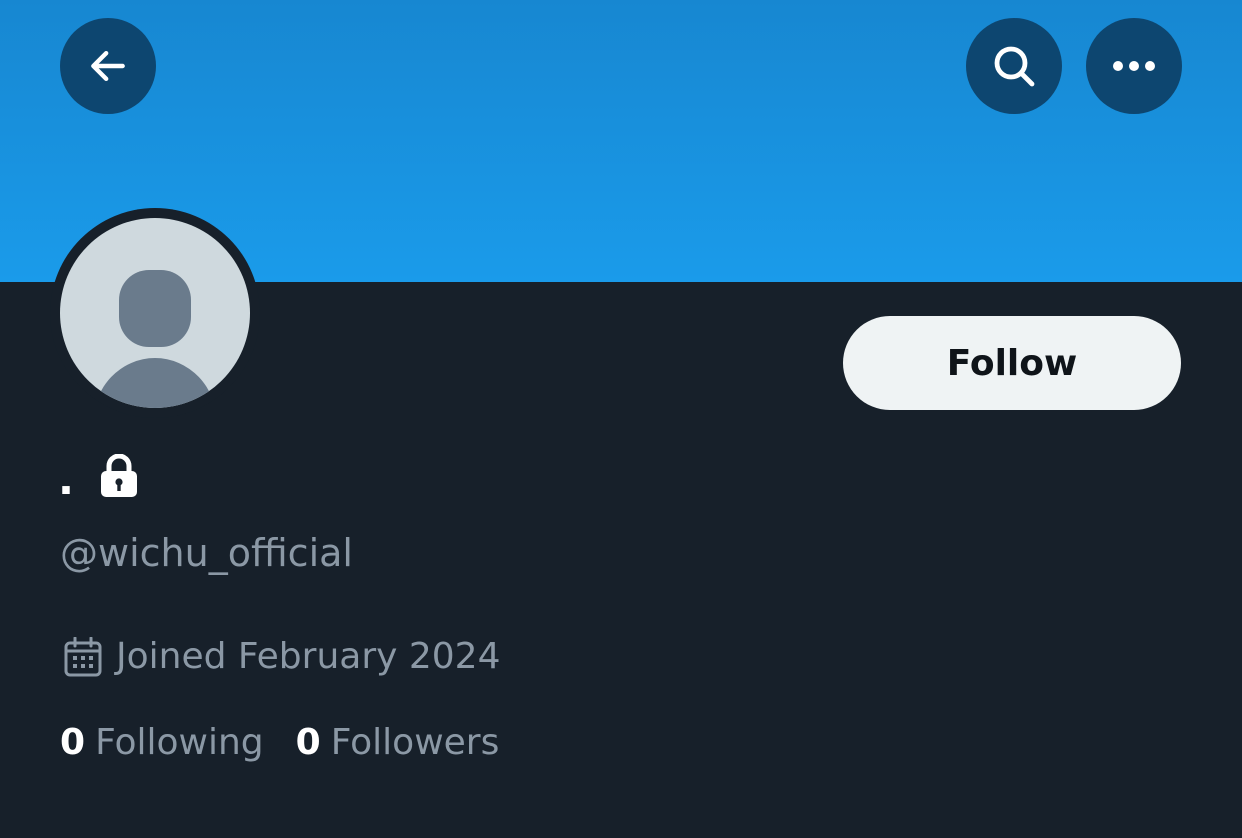 Image resolution: width=1242 pixels, height=838 pixels. What do you see at coordinates (73, 742) in the screenshot?
I see `following-count: 0` at bounding box center [73, 742].